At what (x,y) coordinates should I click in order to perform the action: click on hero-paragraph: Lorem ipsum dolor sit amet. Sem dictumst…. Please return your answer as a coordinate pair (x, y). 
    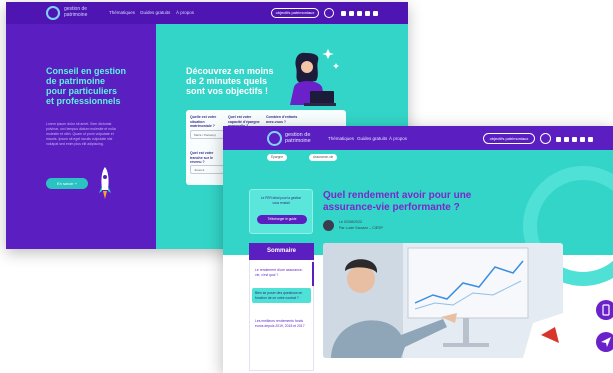
    Looking at the image, I should click on (81, 134).